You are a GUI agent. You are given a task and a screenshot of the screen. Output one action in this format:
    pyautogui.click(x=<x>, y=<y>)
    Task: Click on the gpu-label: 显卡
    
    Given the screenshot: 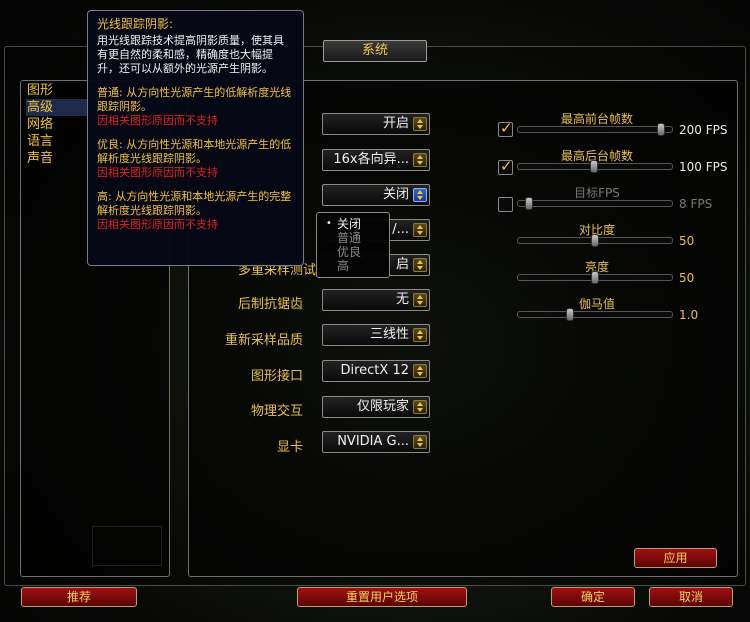 What is the action you would take?
    pyautogui.click(x=289, y=447)
    